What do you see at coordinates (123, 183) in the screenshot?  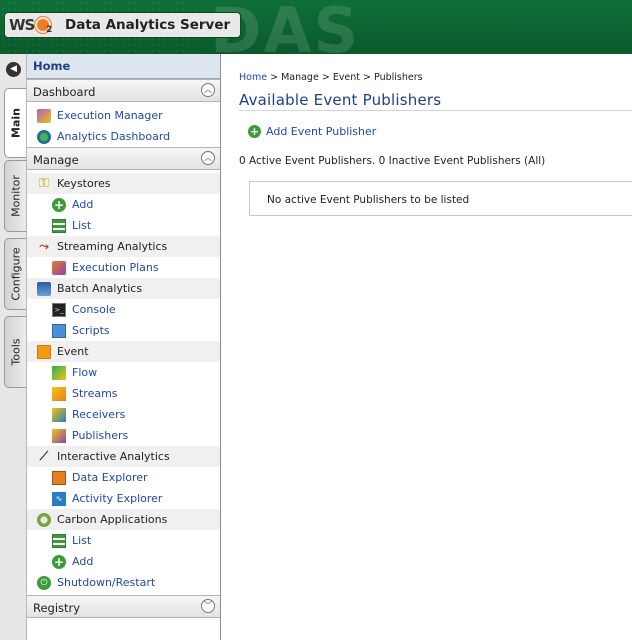 I see `sidebar-item-keystores: ⚿ Keystores` at bounding box center [123, 183].